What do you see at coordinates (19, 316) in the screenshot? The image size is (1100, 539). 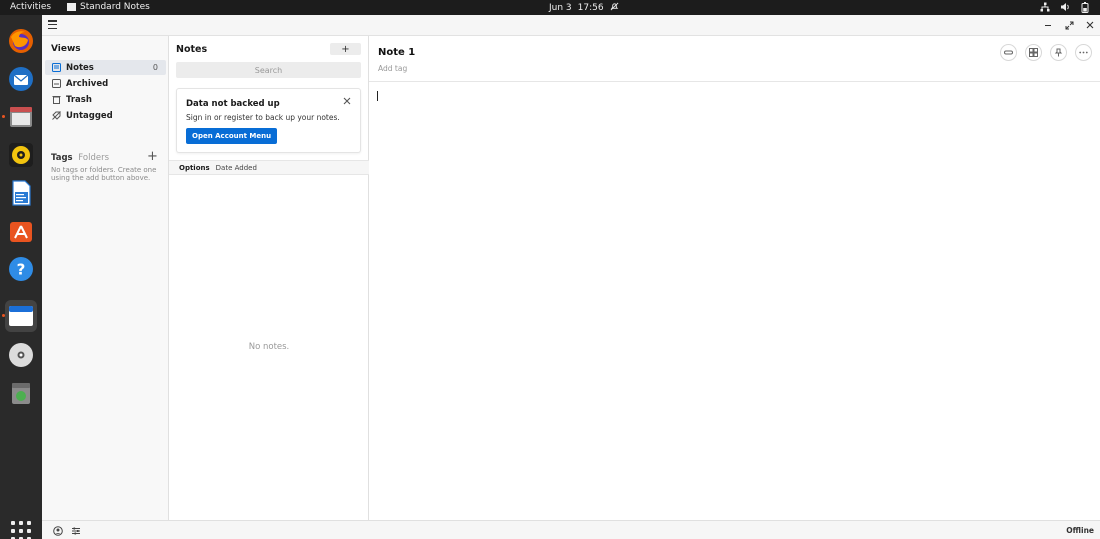 I see `standard-notes-icon` at bounding box center [19, 316].